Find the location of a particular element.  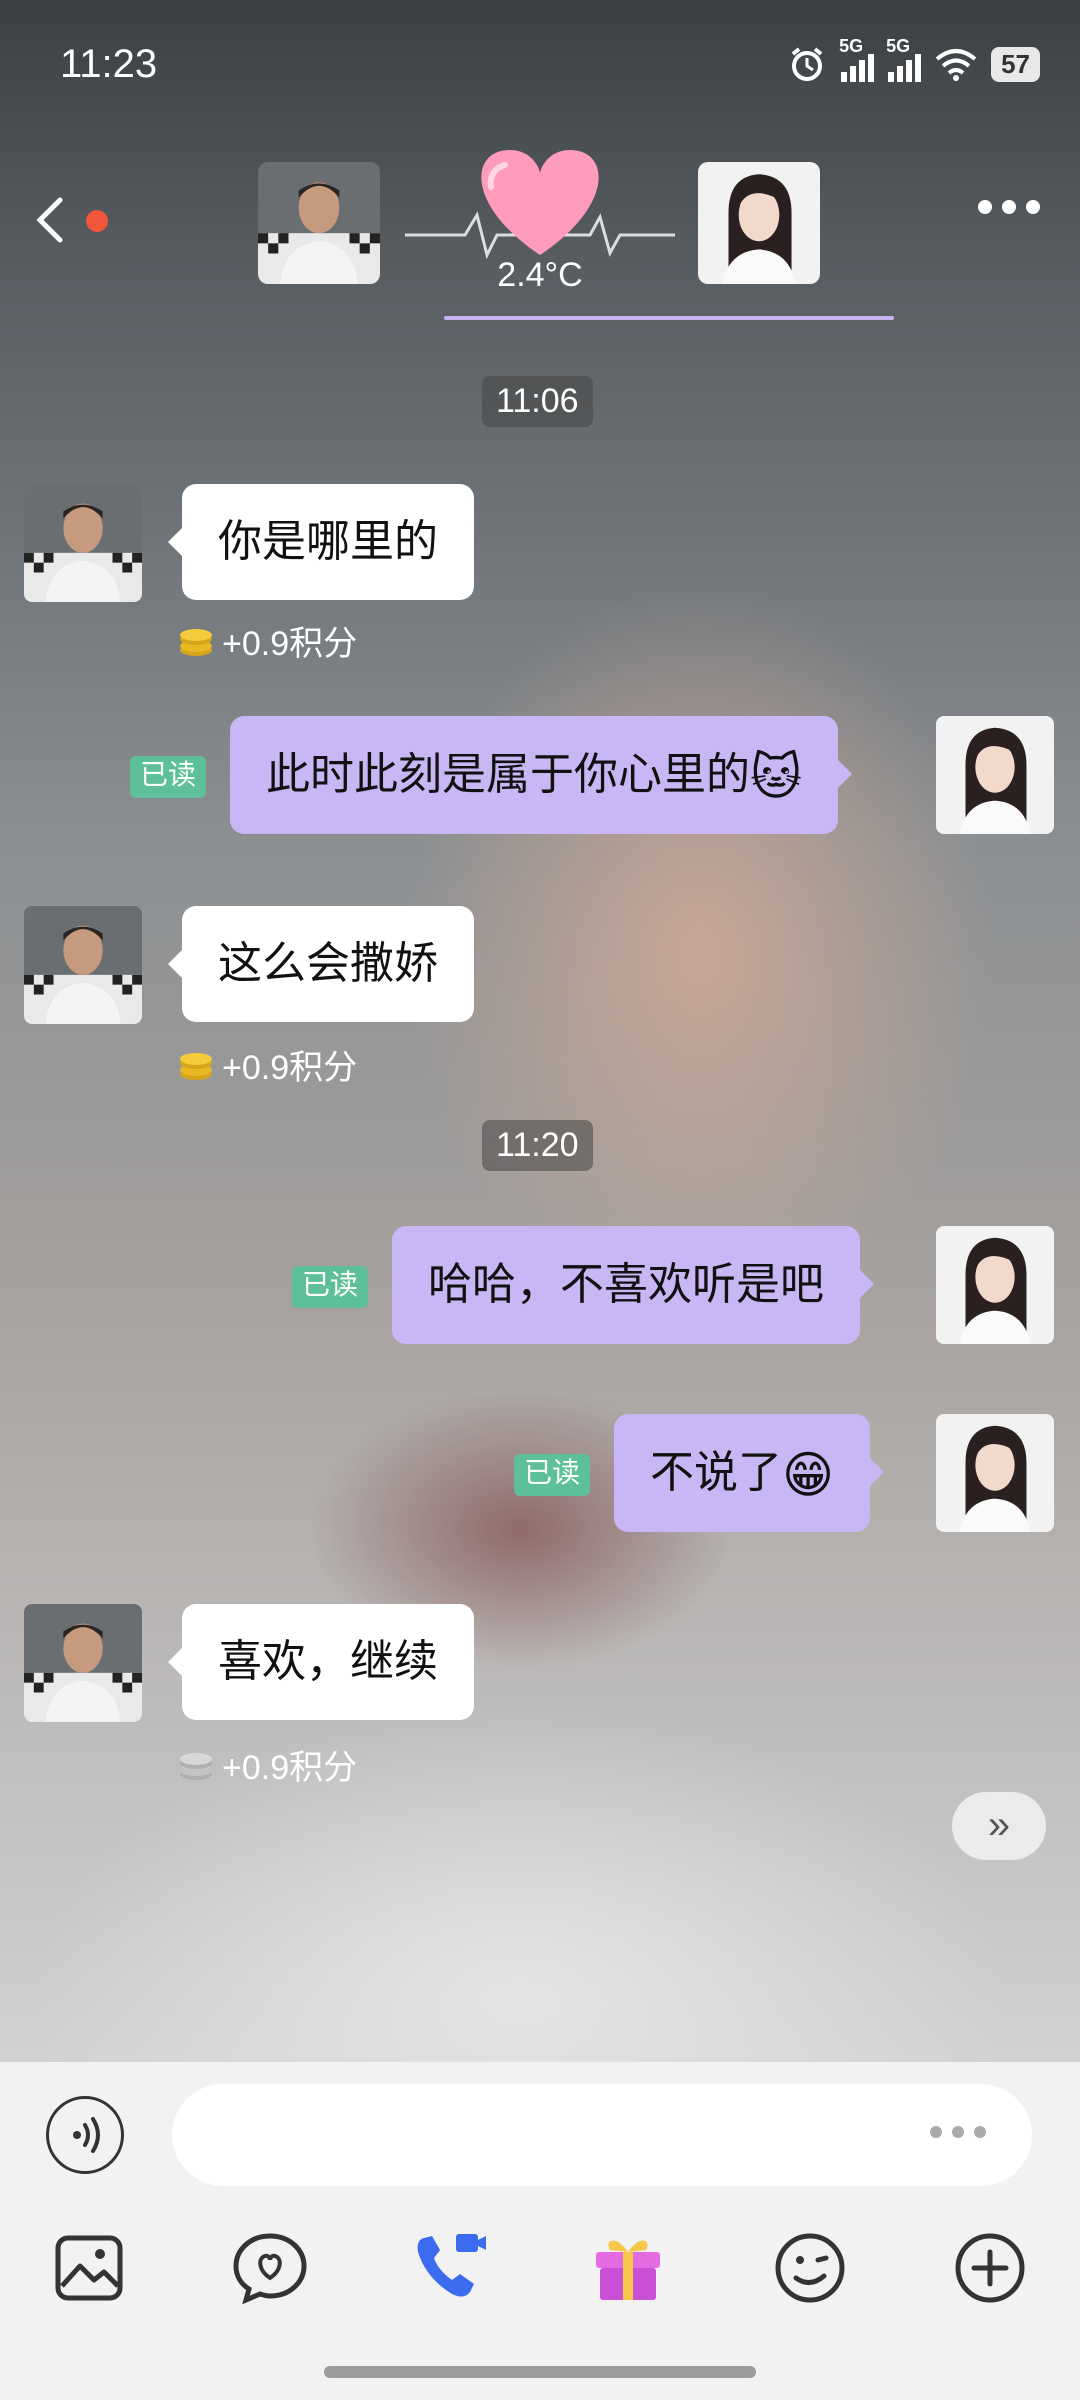

message-text: 你是哪里的 is located at coordinates (328, 541).